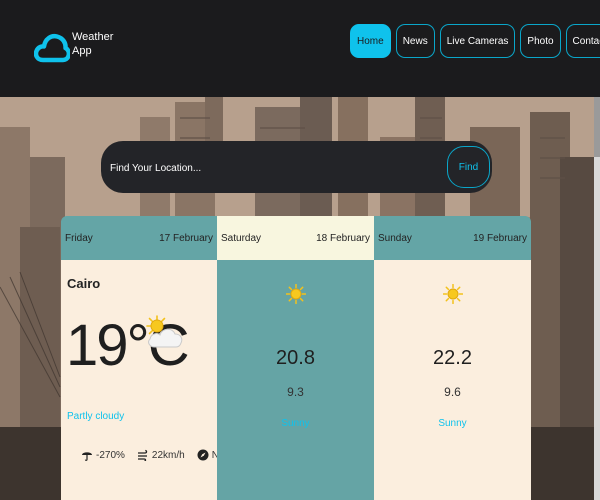 The image size is (600, 500). What do you see at coordinates (452, 238) in the screenshot?
I see `card-header: Sunday 19 February` at bounding box center [452, 238].